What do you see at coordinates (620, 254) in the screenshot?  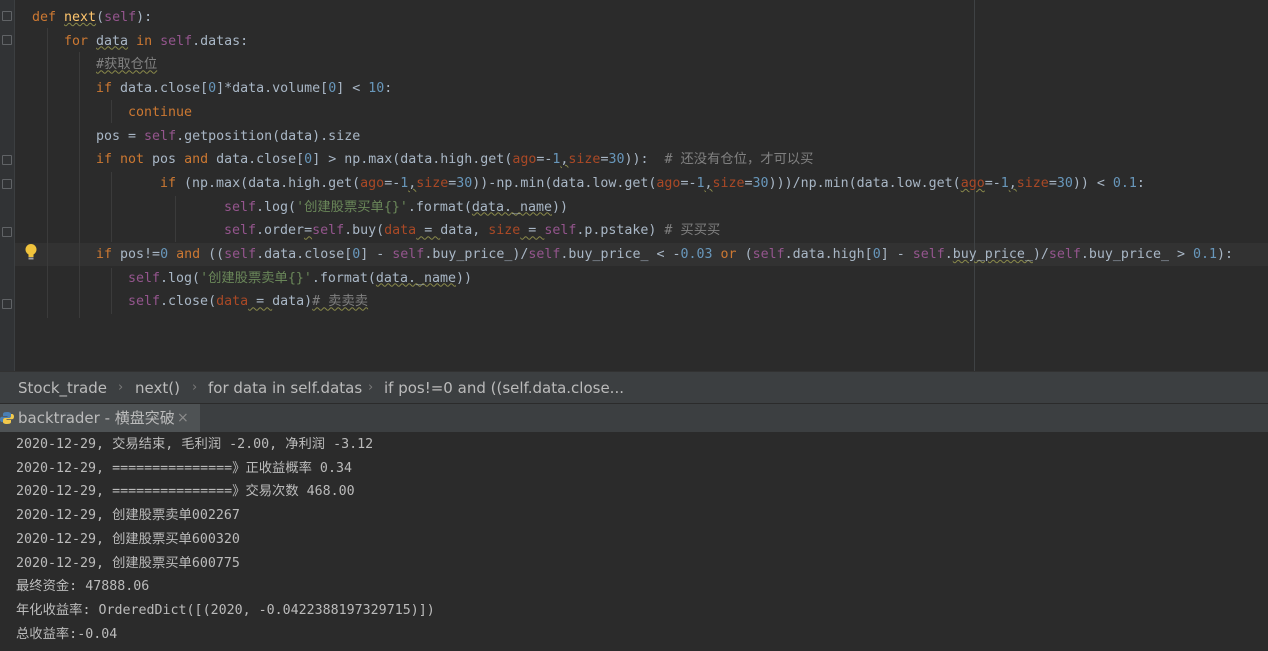 I see `code-token: .buy_price_ < -` at bounding box center [620, 254].